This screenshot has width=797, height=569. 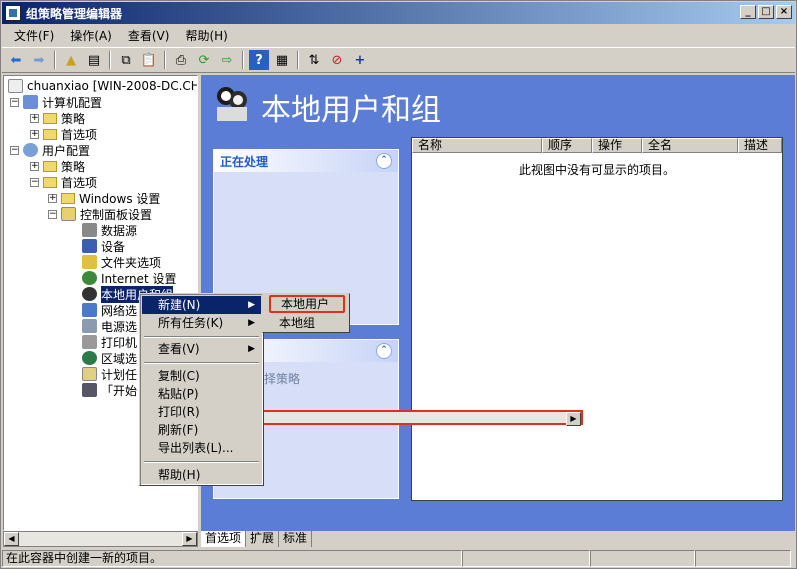 I want to click on tree-printers: 打印机, so click(x=109, y=342).